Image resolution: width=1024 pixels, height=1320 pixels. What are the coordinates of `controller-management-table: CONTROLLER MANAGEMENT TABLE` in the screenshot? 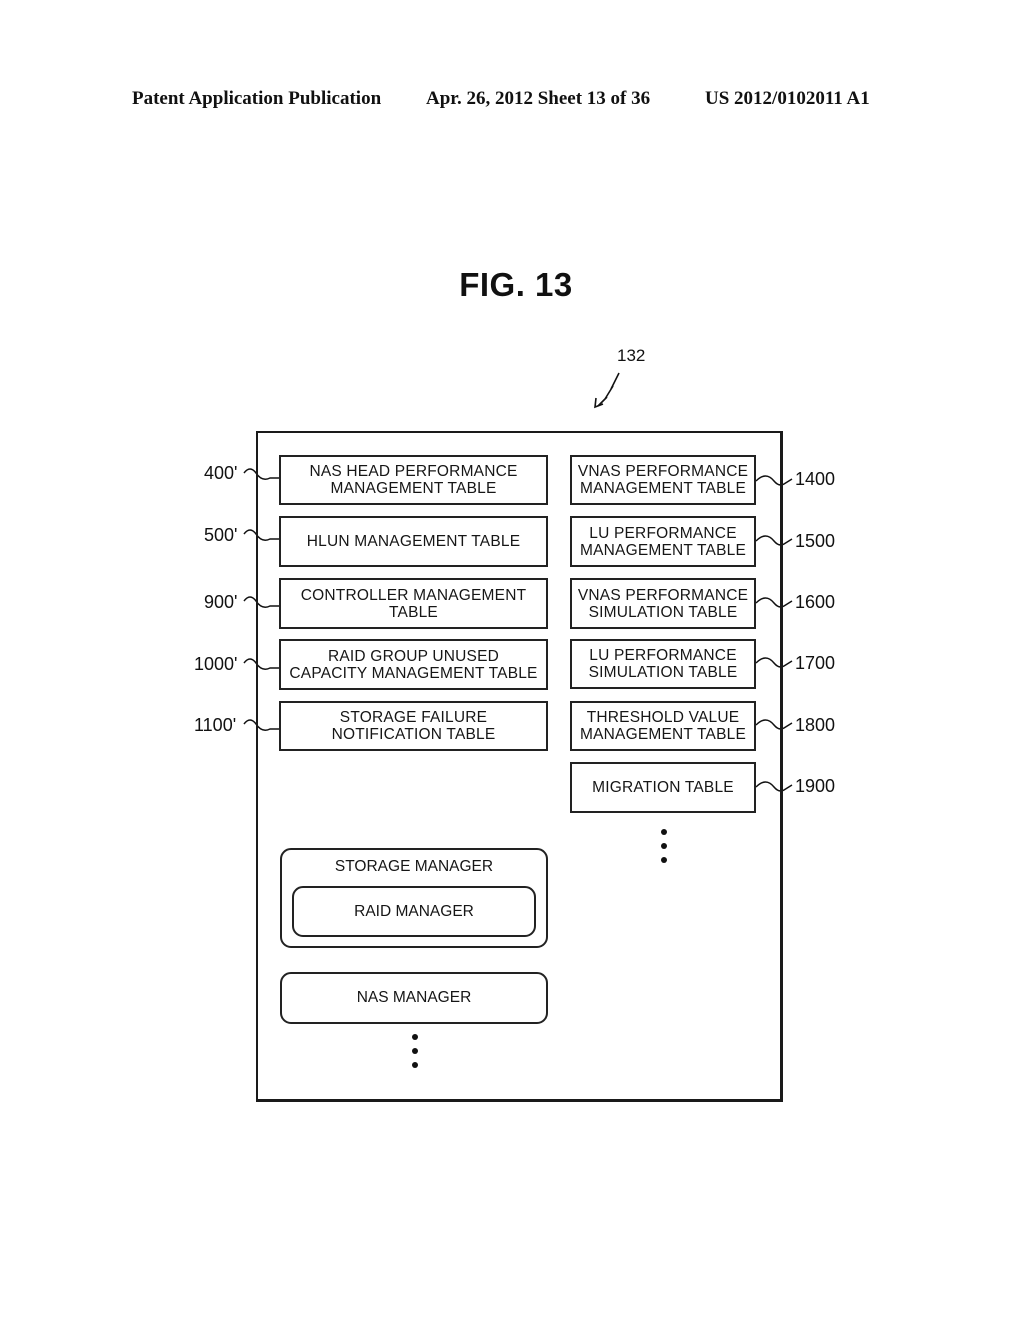 It's located at (413, 603).